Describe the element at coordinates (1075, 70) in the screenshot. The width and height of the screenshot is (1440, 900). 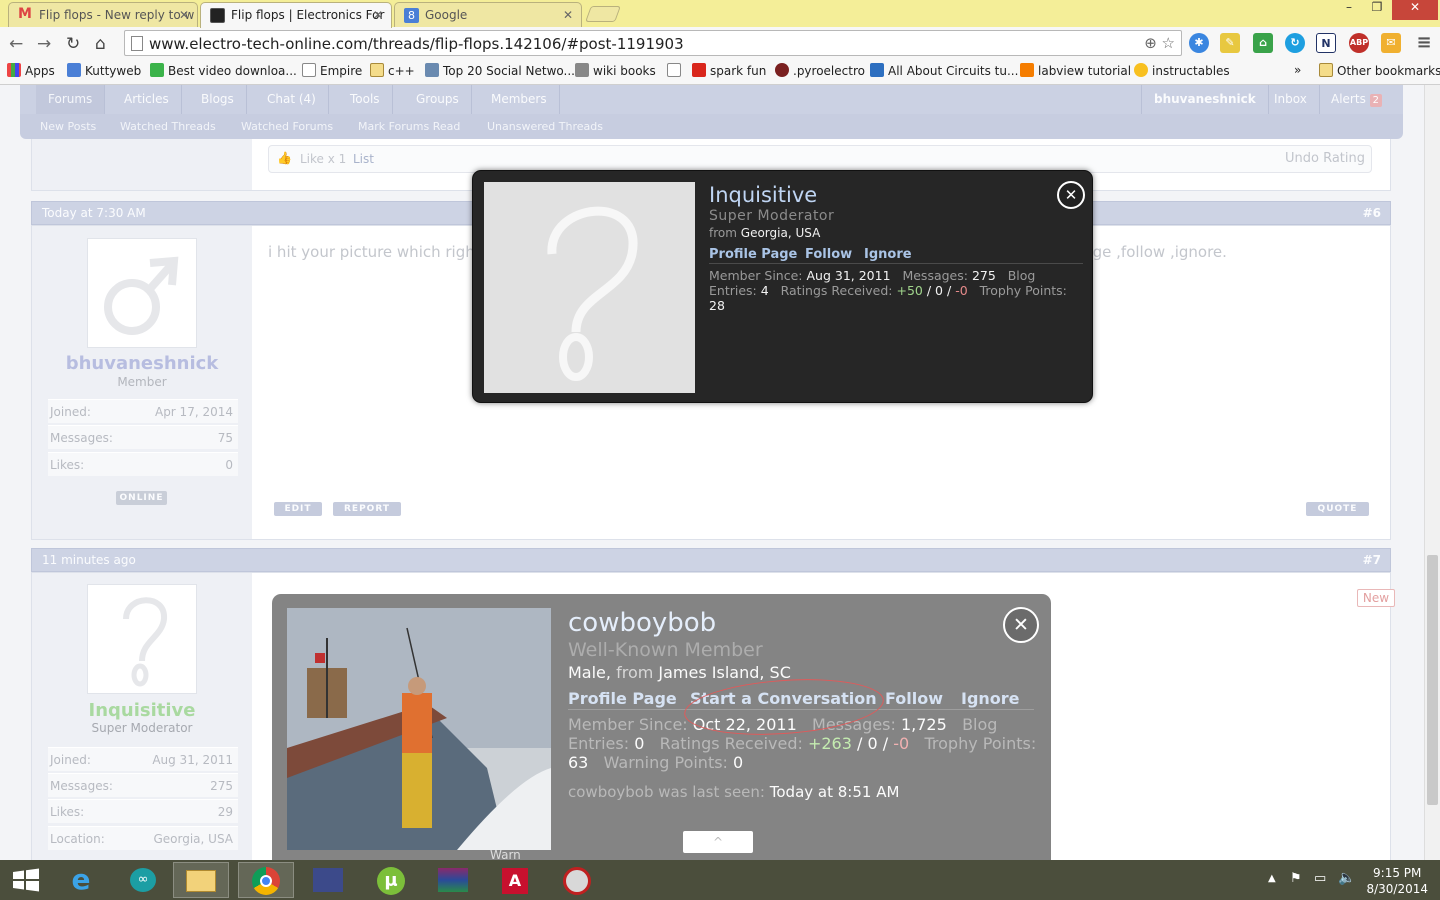
I see `bookmark-labview: labview tutorial` at that location.